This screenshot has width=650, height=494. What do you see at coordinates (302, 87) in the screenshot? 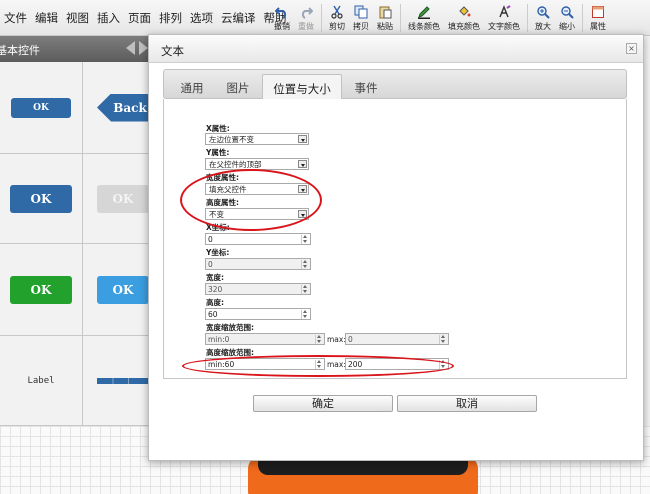
I see `tab-position-size: 位置与大小` at bounding box center [302, 87].